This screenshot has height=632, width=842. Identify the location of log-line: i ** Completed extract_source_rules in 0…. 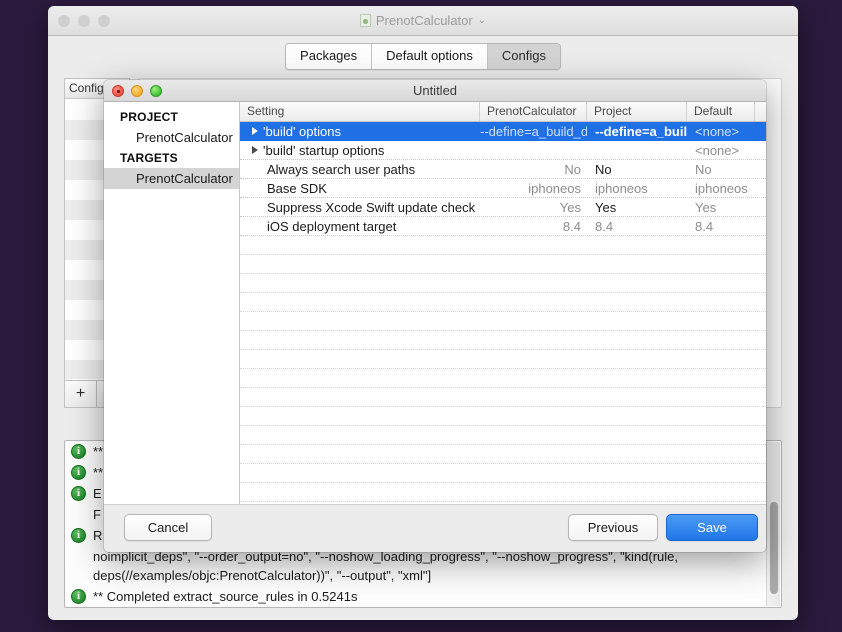
(423, 596).